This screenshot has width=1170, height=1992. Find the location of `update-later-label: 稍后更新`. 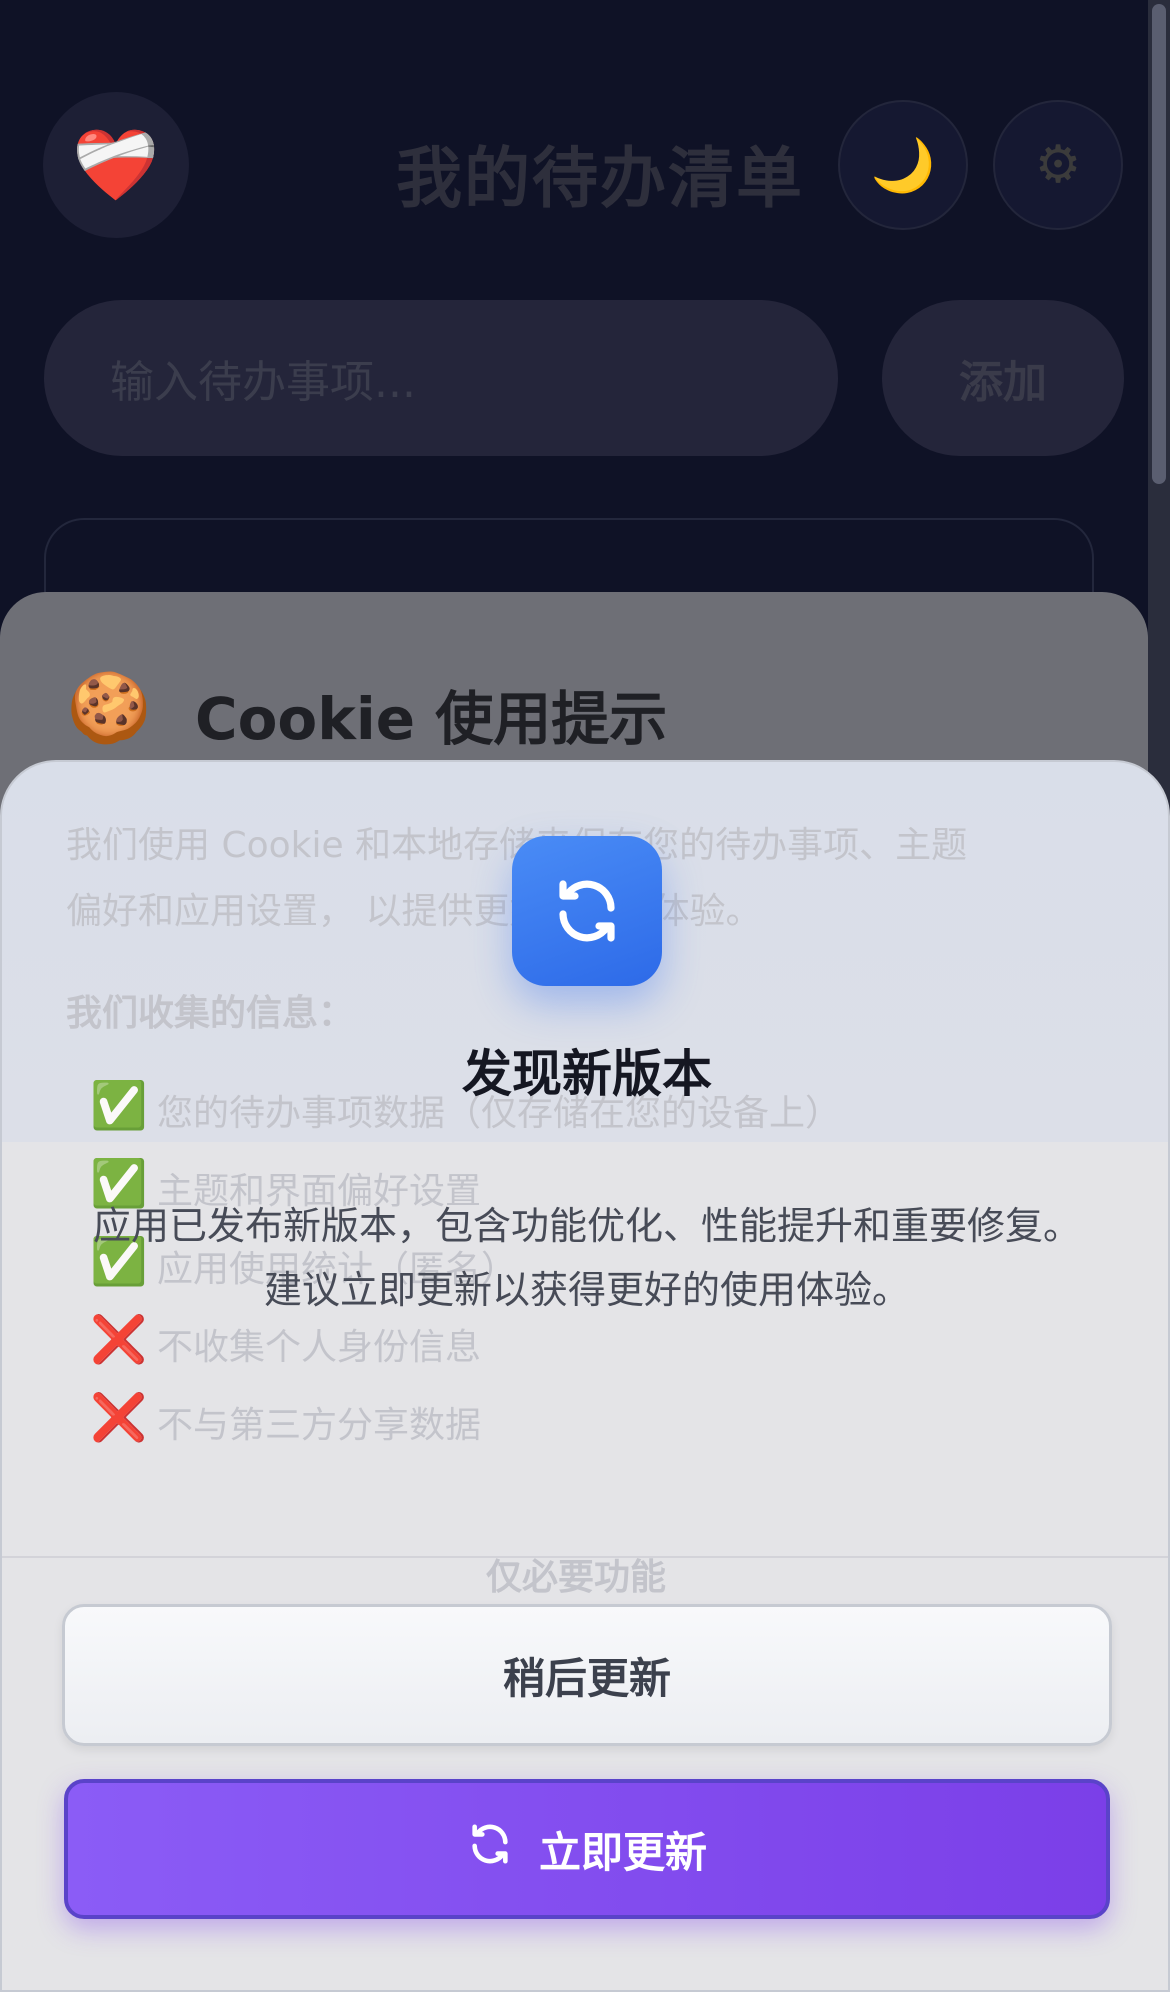

update-later-label: 稍后更新 is located at coordinates (586, 1678).